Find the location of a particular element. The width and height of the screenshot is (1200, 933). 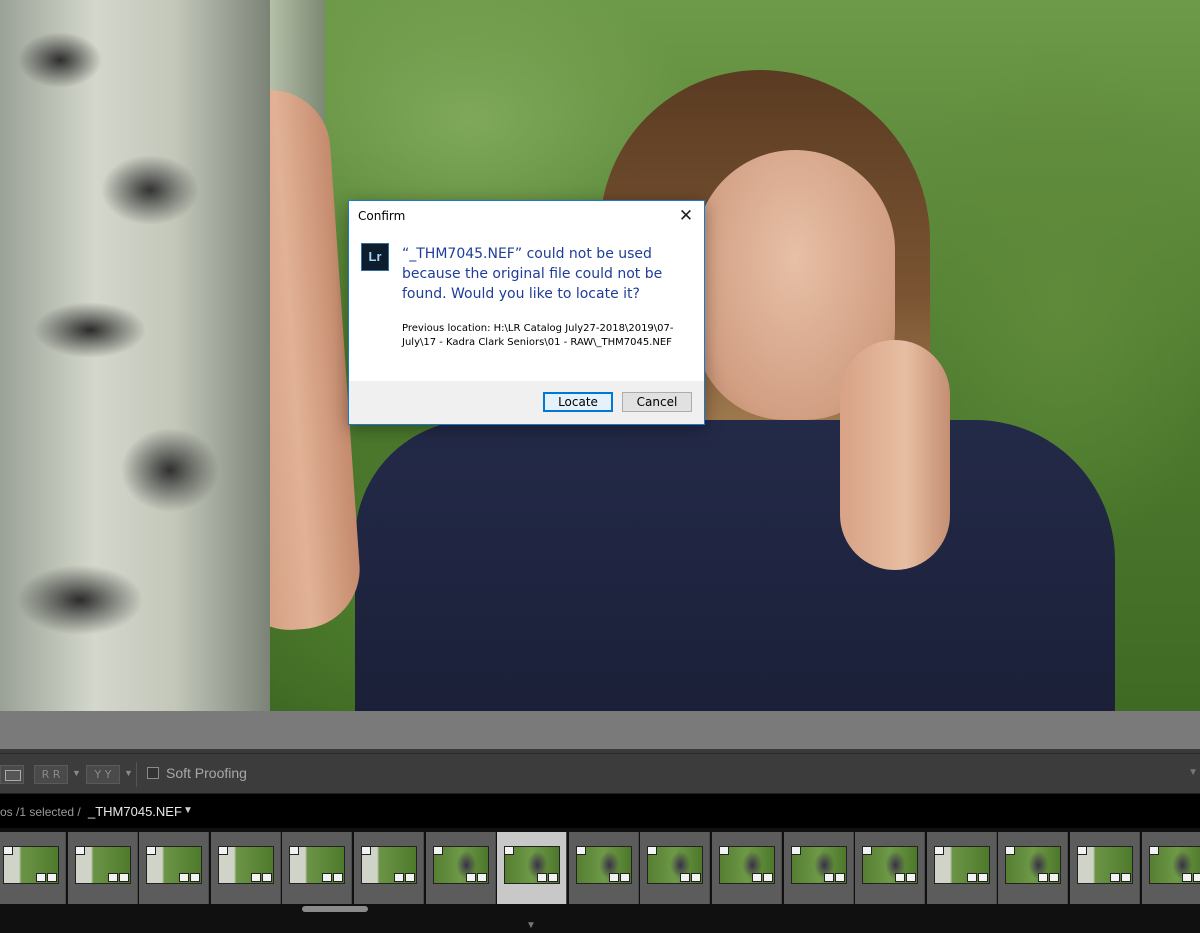

soft-proofing-checkbox is located at coordinates (153, 773).